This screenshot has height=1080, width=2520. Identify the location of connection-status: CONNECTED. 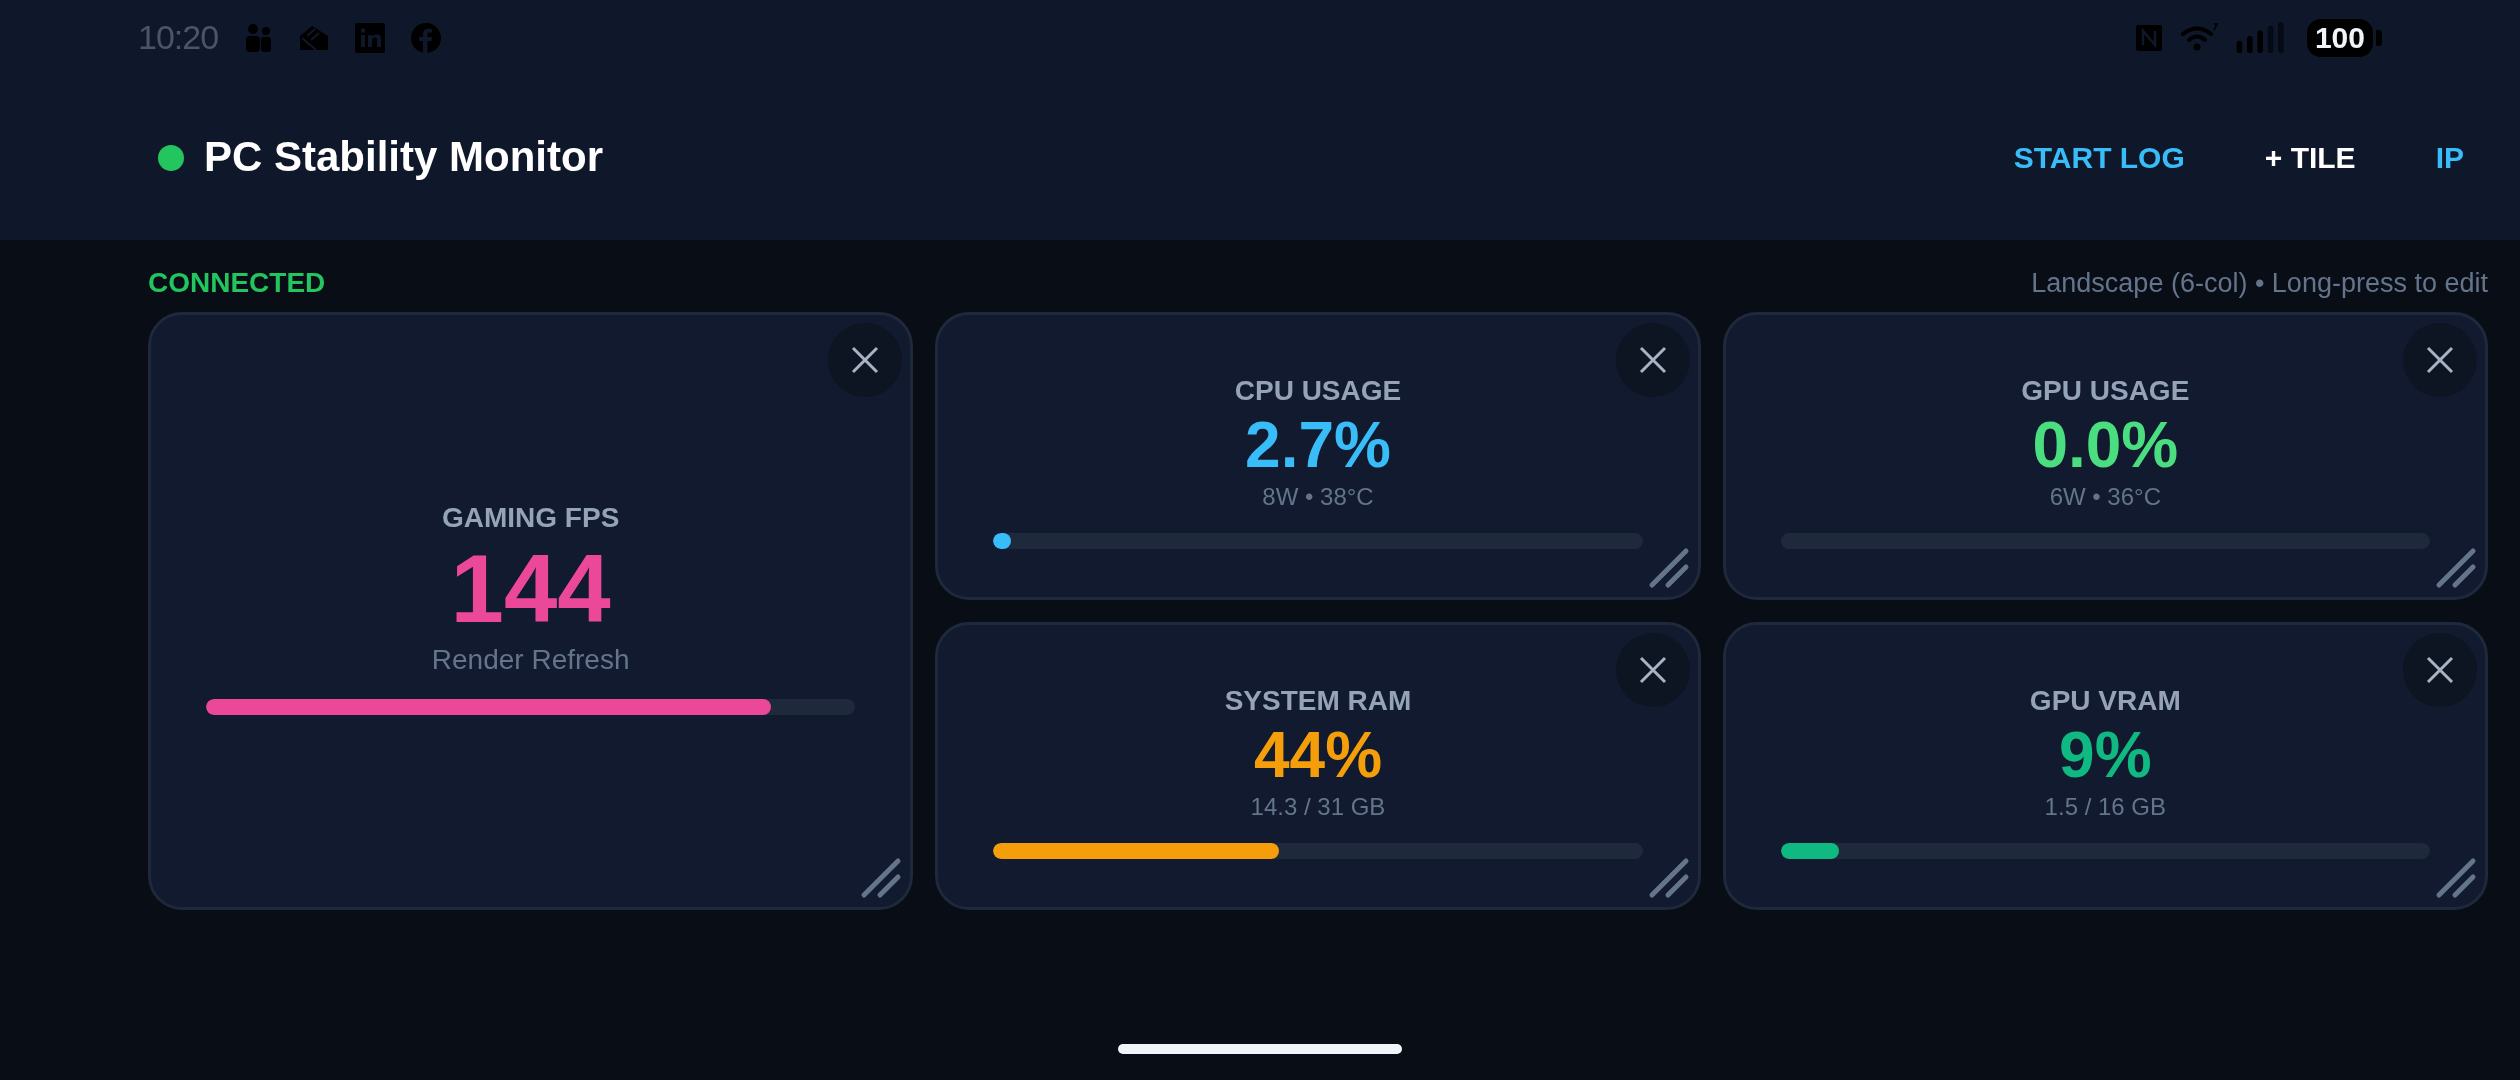
(237, 283).